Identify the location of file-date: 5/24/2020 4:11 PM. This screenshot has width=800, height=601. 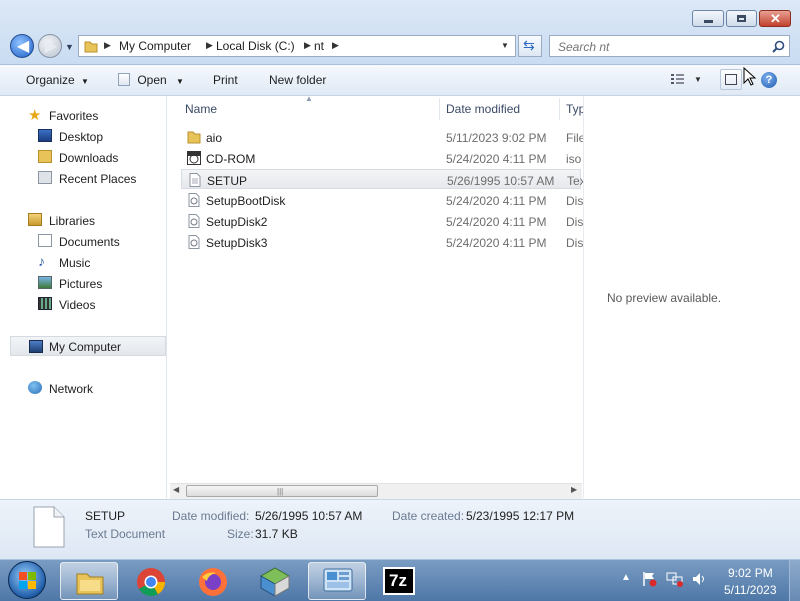
(496, 159).